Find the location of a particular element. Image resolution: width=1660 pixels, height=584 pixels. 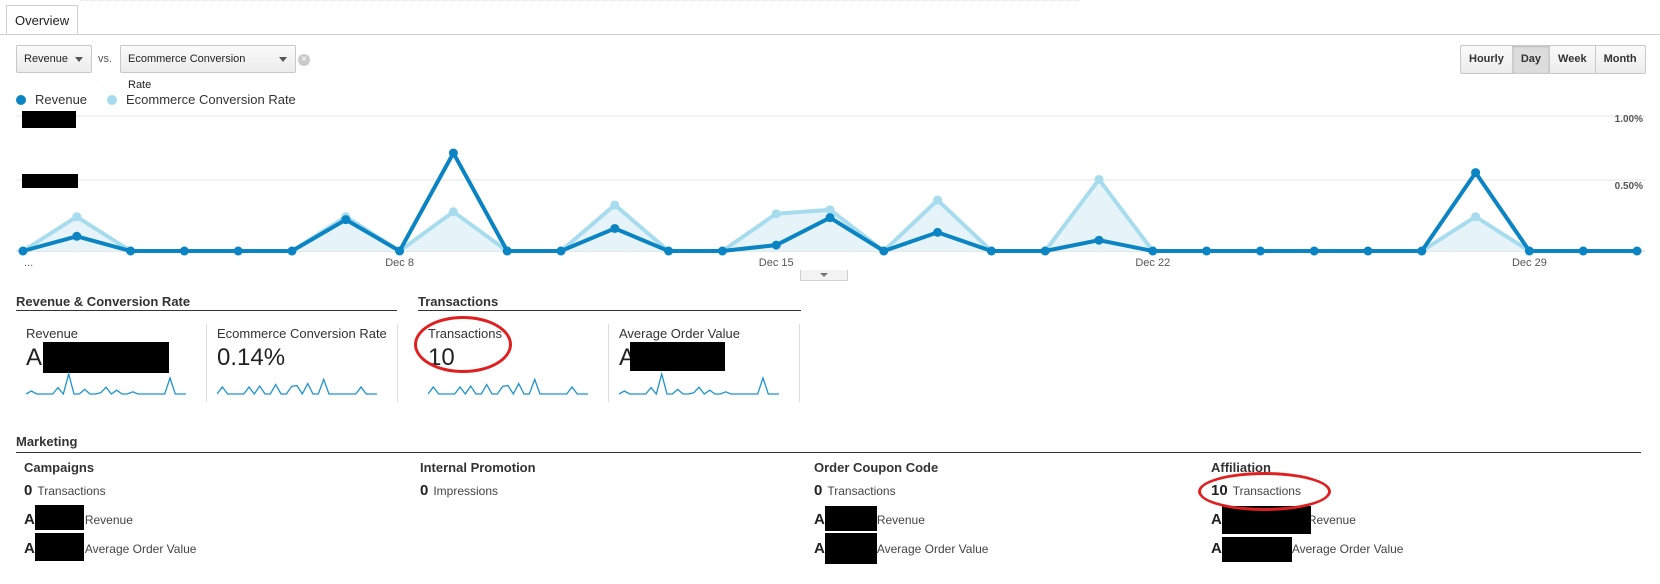

red-highlight-circle is located at coordinates (463, 344).